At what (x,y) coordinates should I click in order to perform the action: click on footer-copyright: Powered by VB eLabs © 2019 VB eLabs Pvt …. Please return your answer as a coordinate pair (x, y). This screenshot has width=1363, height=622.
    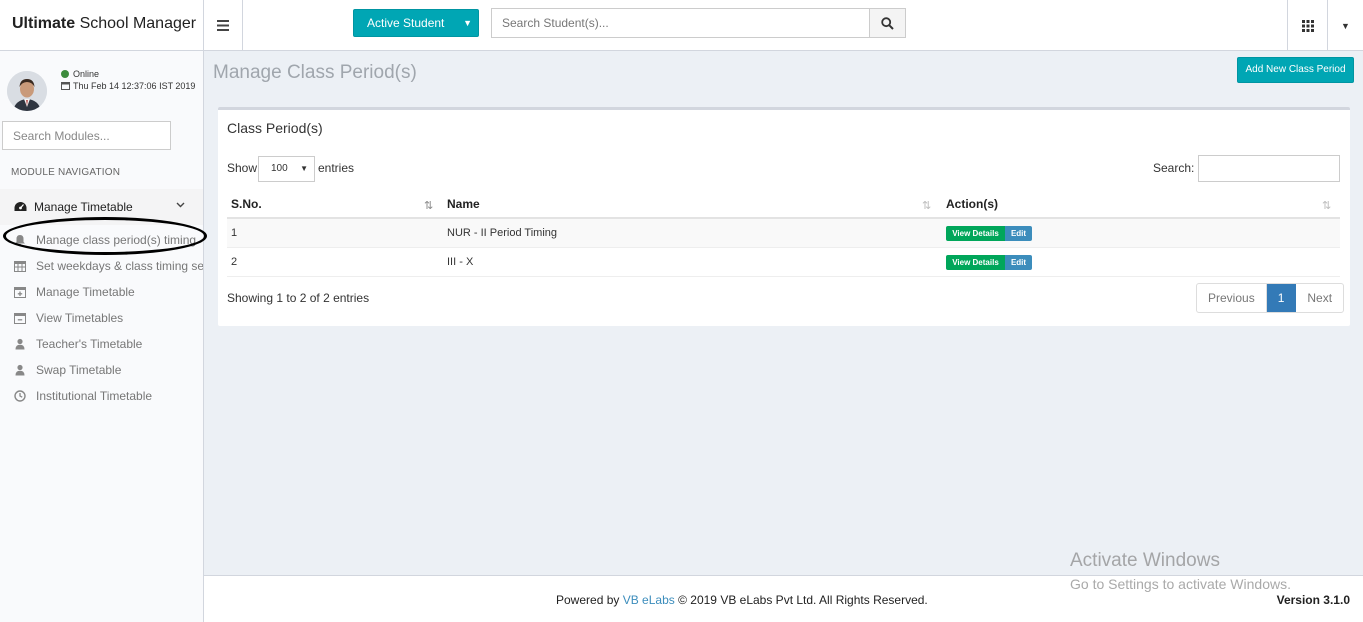
    Looking at the image, I should click on (742, 600).